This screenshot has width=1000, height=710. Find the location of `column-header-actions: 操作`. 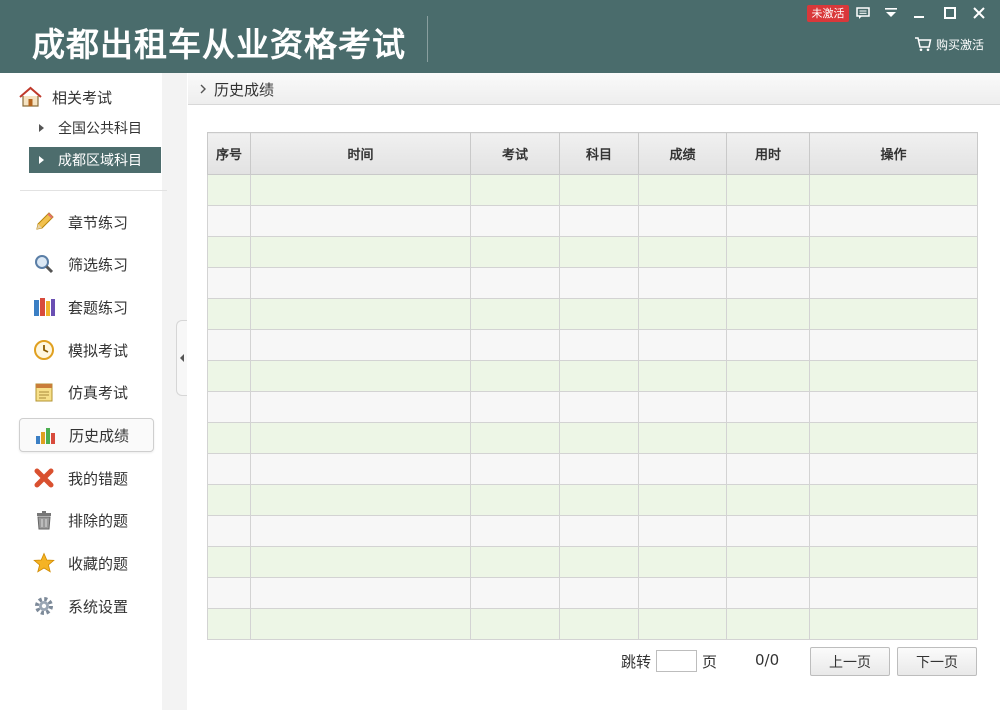

column-header-actions: 操作 is located at coordinates (893, 153).